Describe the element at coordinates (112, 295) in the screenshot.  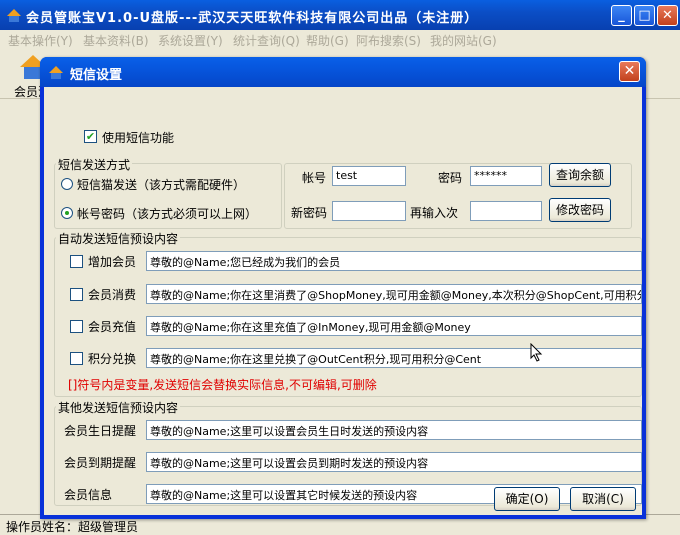
I see `member-consume-label: 会员消费` at that location.